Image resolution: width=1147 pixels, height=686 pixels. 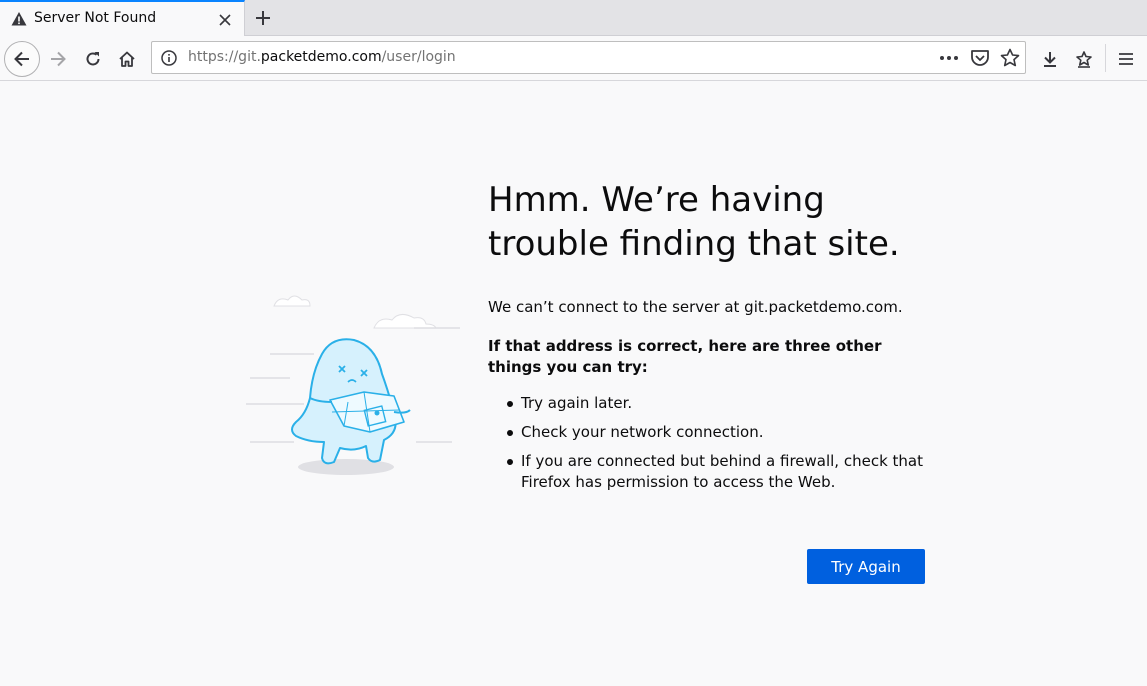 What do you see at coordinates (169, 58) in the screenshot?
I see `site-info-icon` at bounding box center [169, 58].